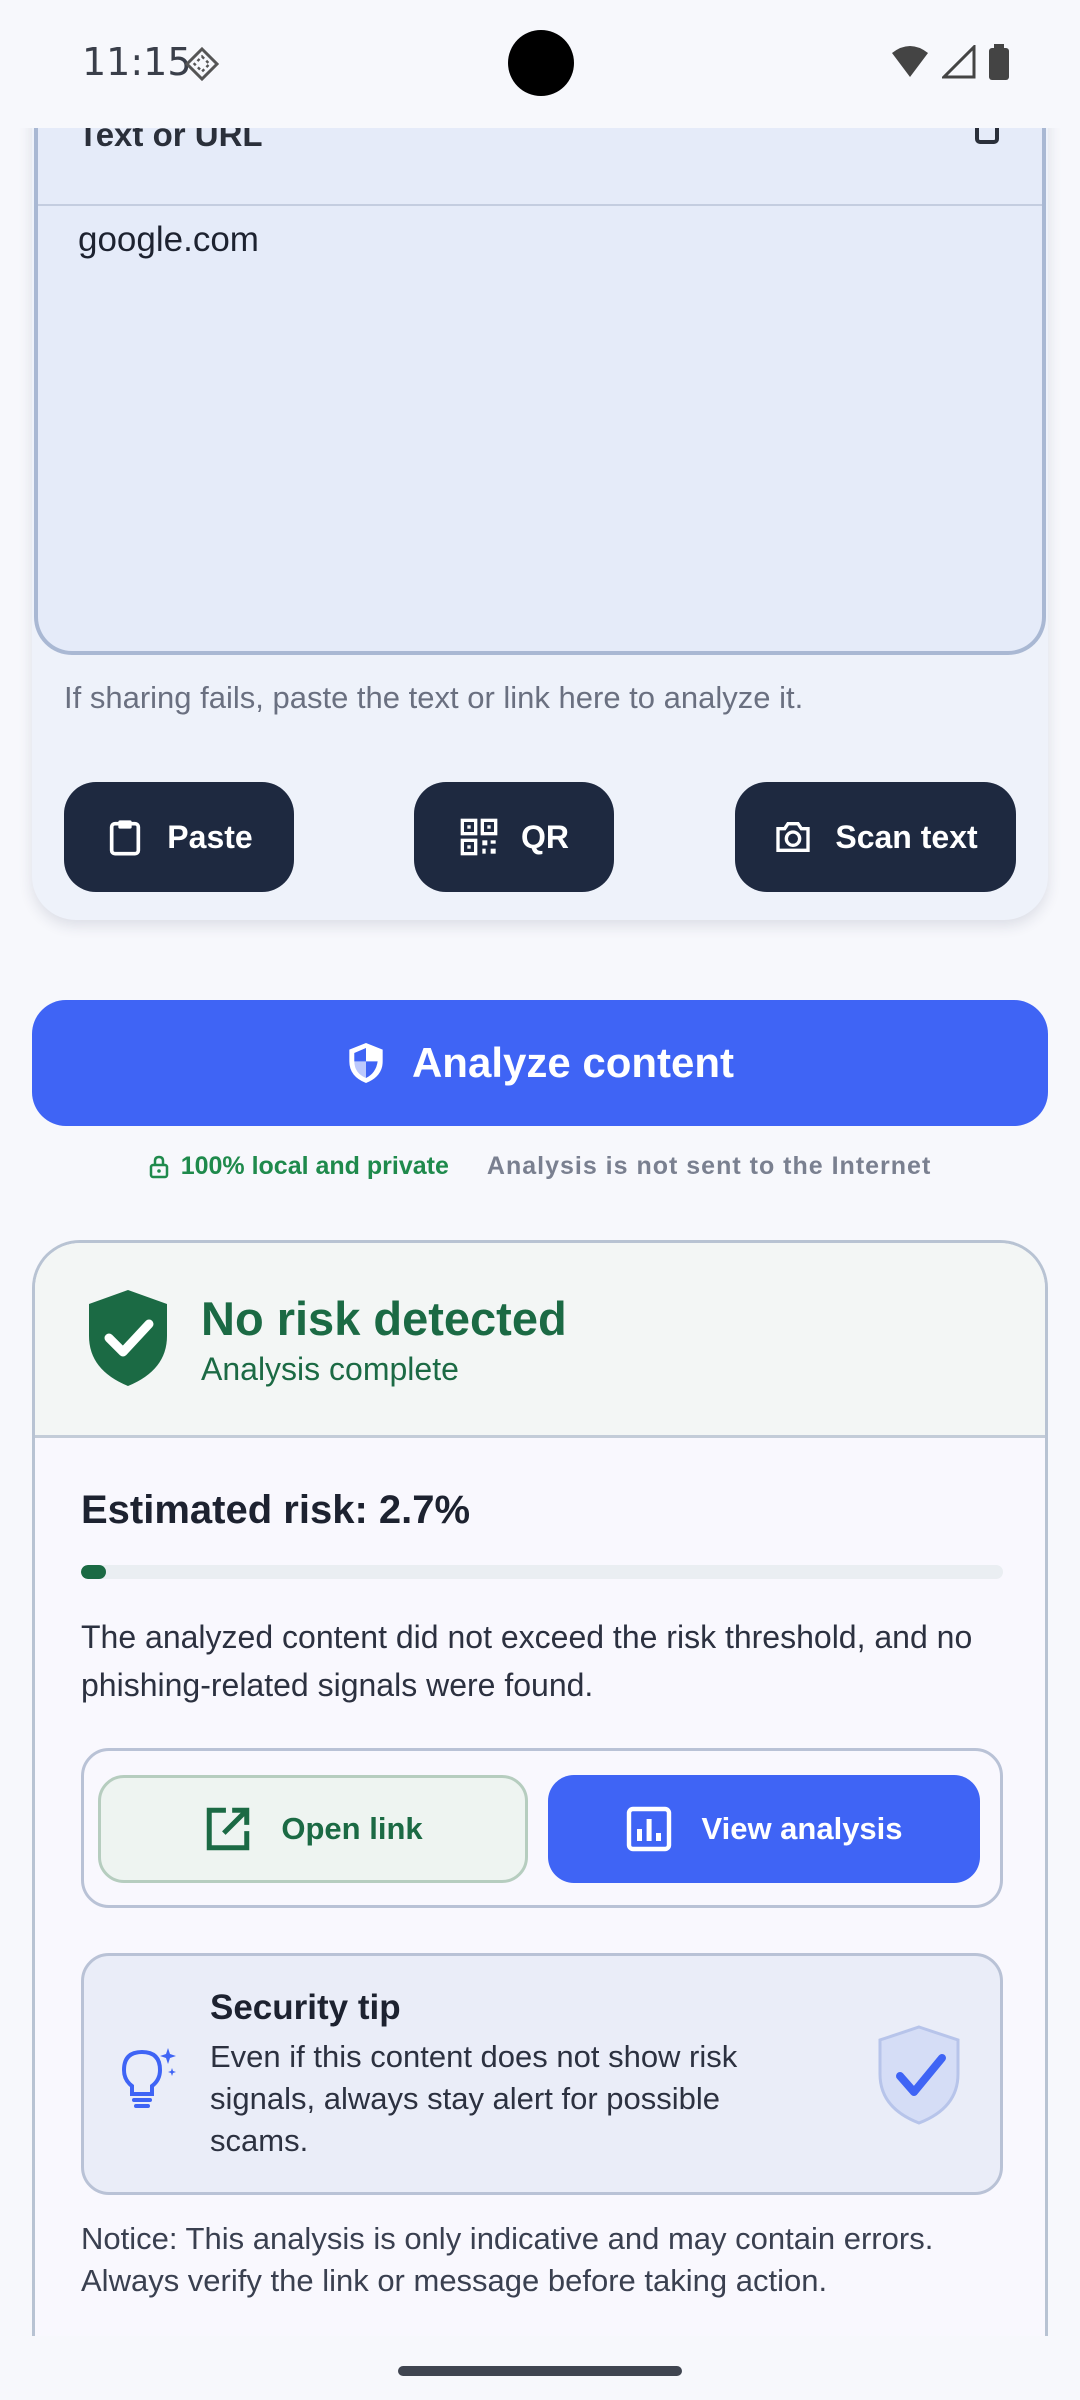 The height and width of the screenshot is (2400, 1080). Describe the element at coordinates (542, 1828) in the screenshot. I see `result-actions: Open link View analysis` at that location.